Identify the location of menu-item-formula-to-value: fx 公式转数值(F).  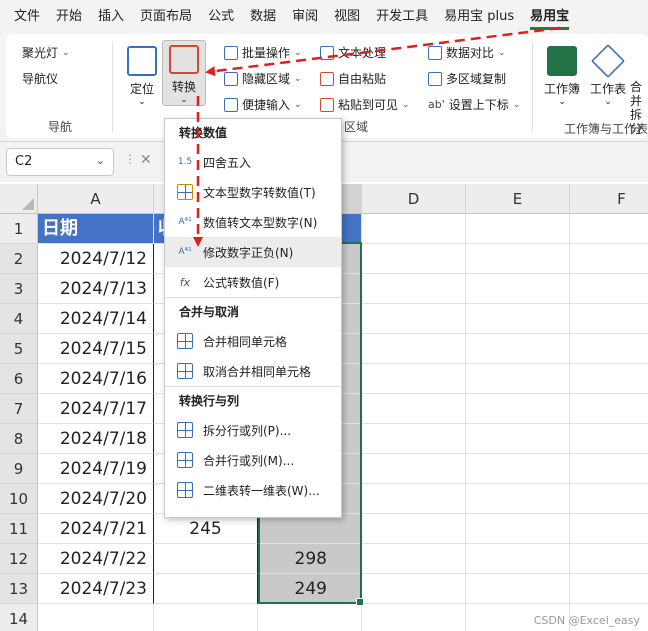
(253, 282).